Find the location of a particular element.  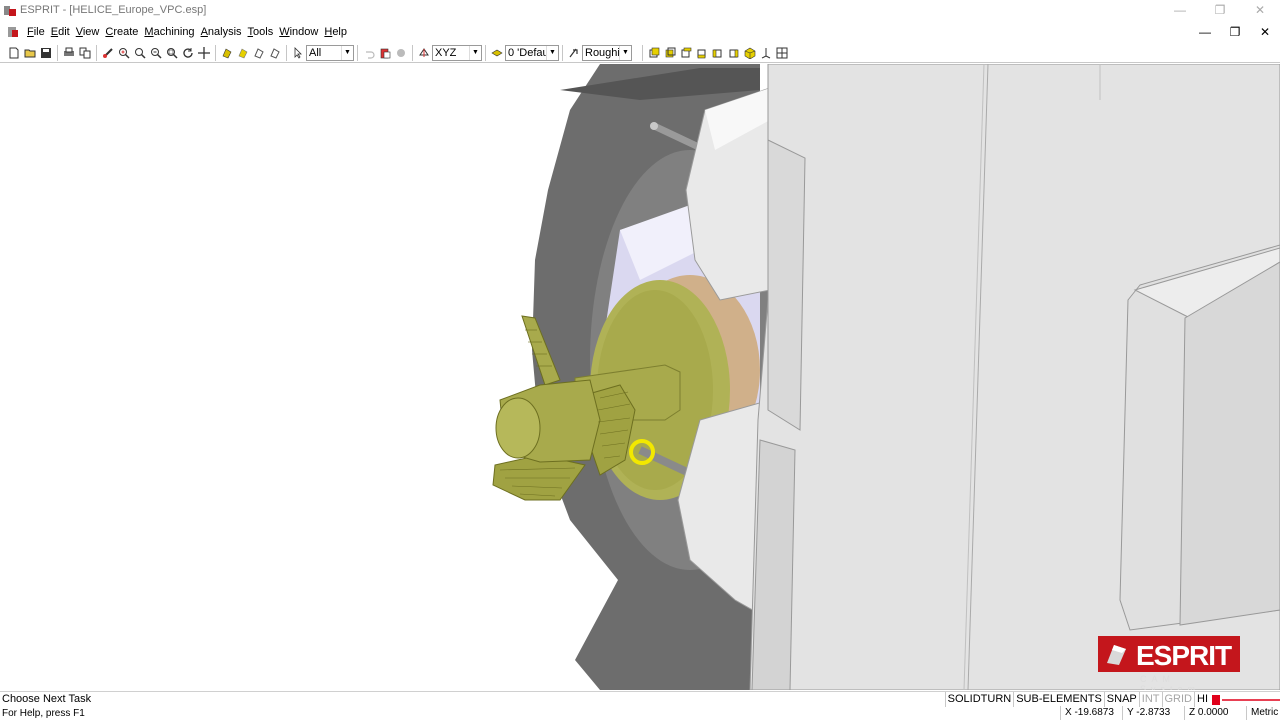

select-filter-value: All is located at coordinates (315, 52).